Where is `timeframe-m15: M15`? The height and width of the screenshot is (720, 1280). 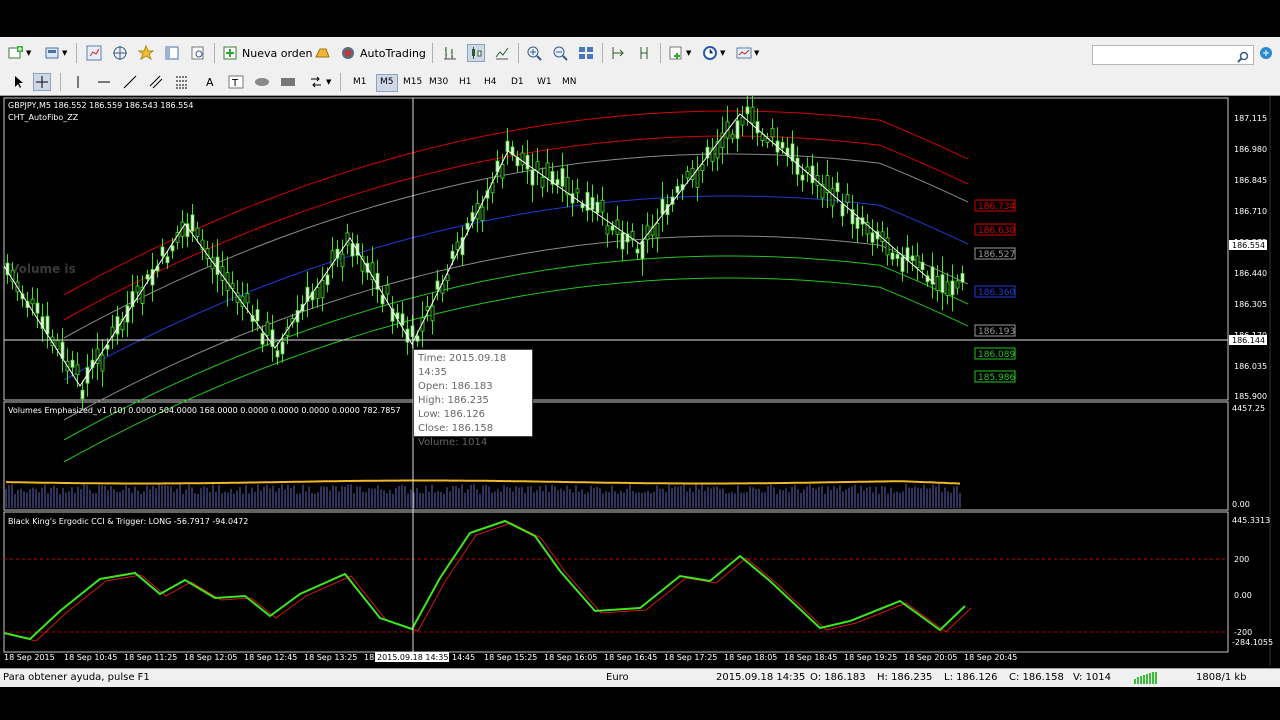
timeframe-m15: M15 is located at coordinates (412, 82).